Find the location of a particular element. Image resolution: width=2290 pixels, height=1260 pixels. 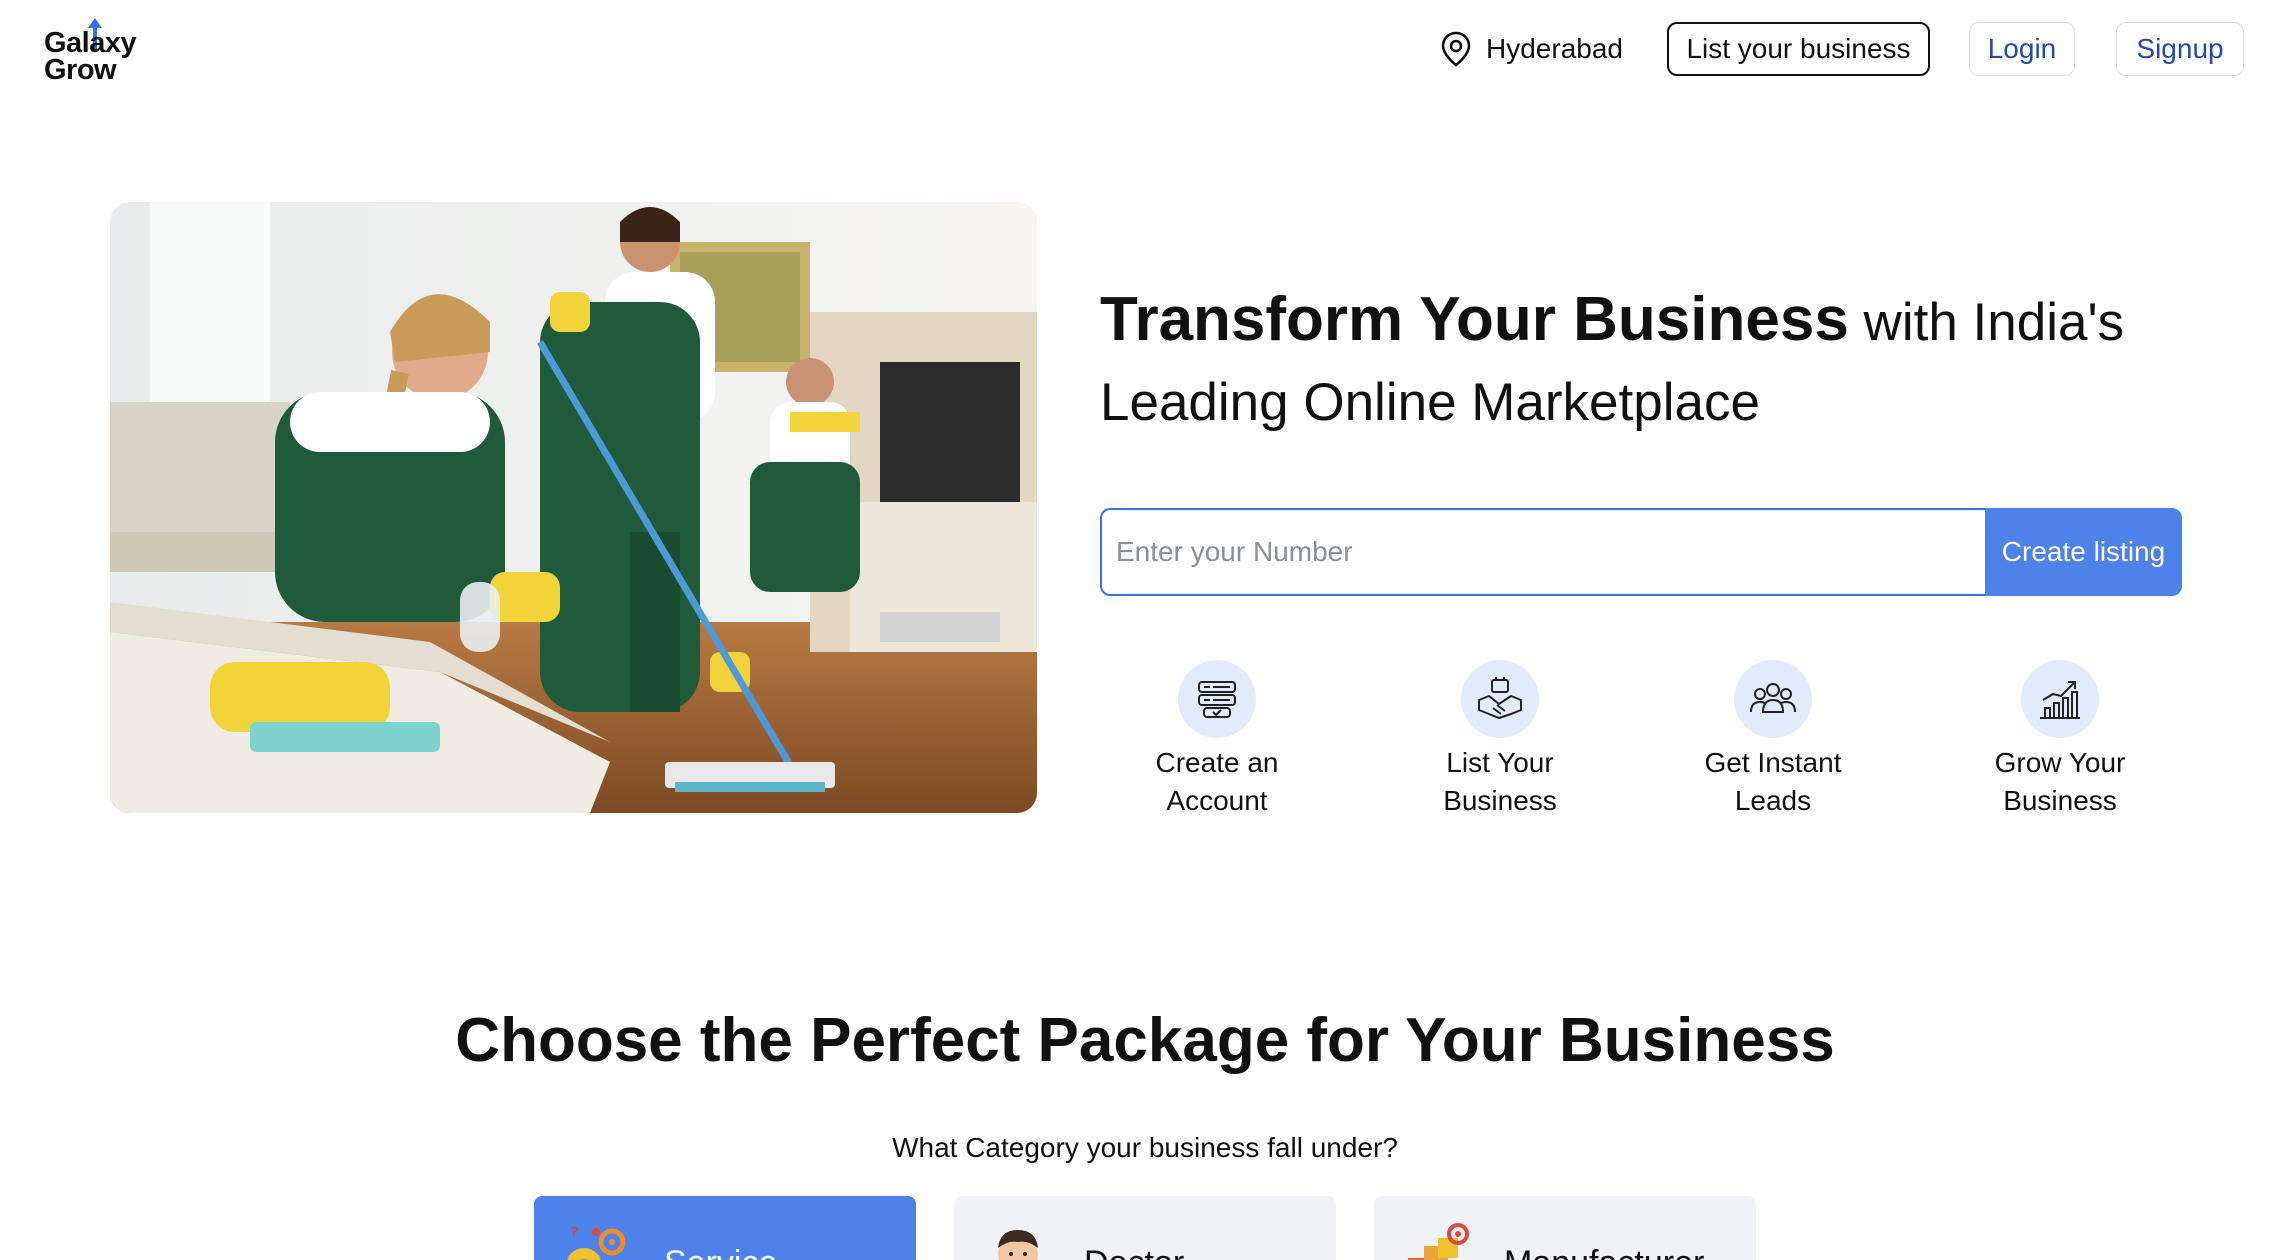

create-listing-button: Create listing is located at coordinates (2083, 552).